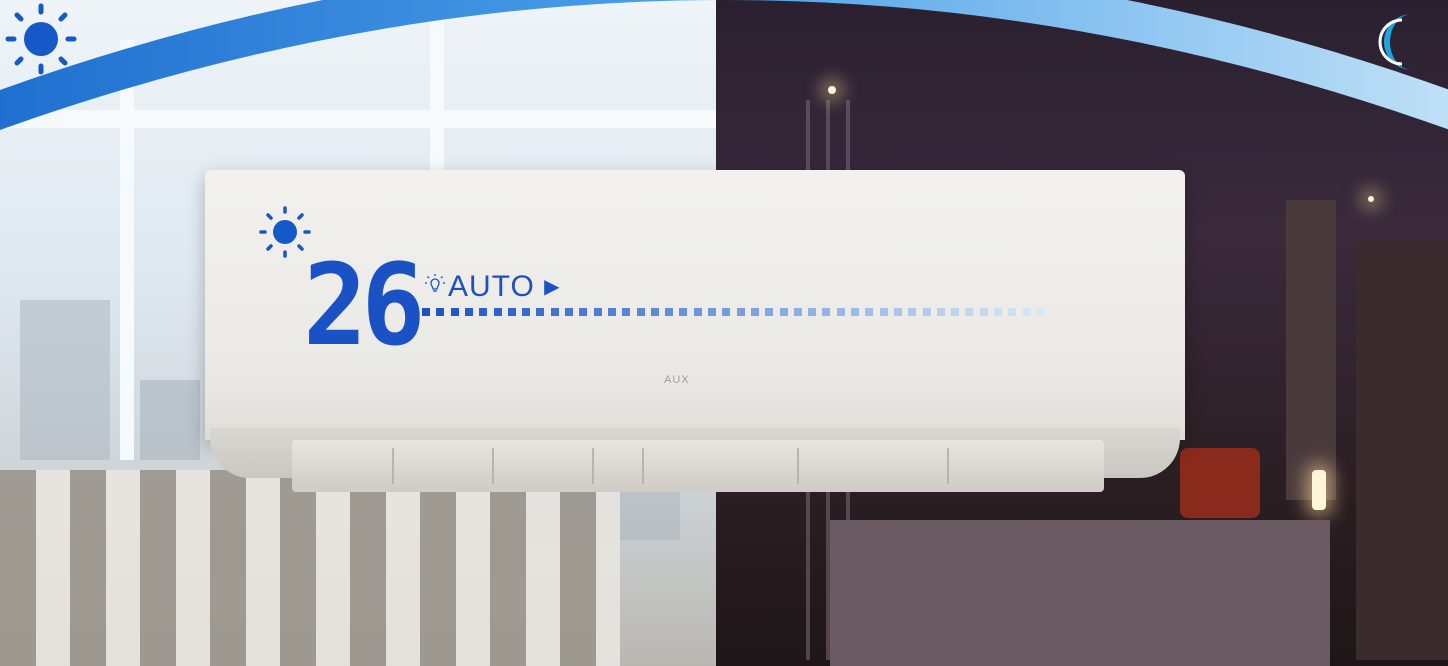 The image size is (1448, 666). I want to click on lightbulb-icon, so click(435, 283).